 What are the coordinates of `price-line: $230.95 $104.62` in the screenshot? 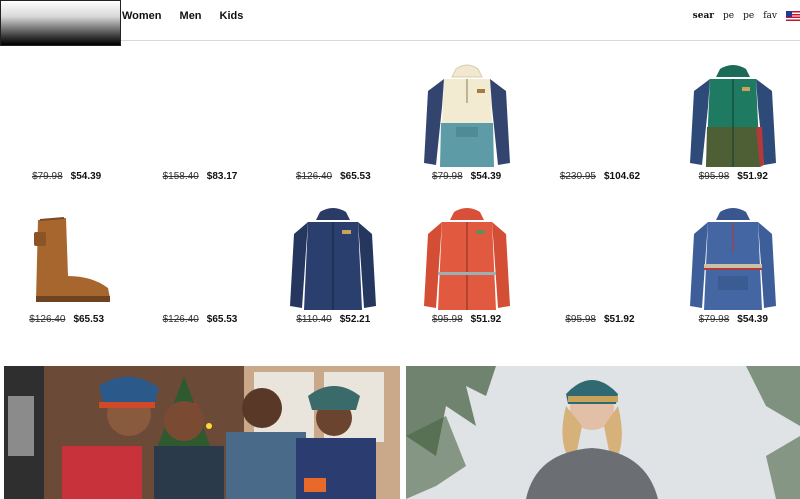 It's located at (599, 176).